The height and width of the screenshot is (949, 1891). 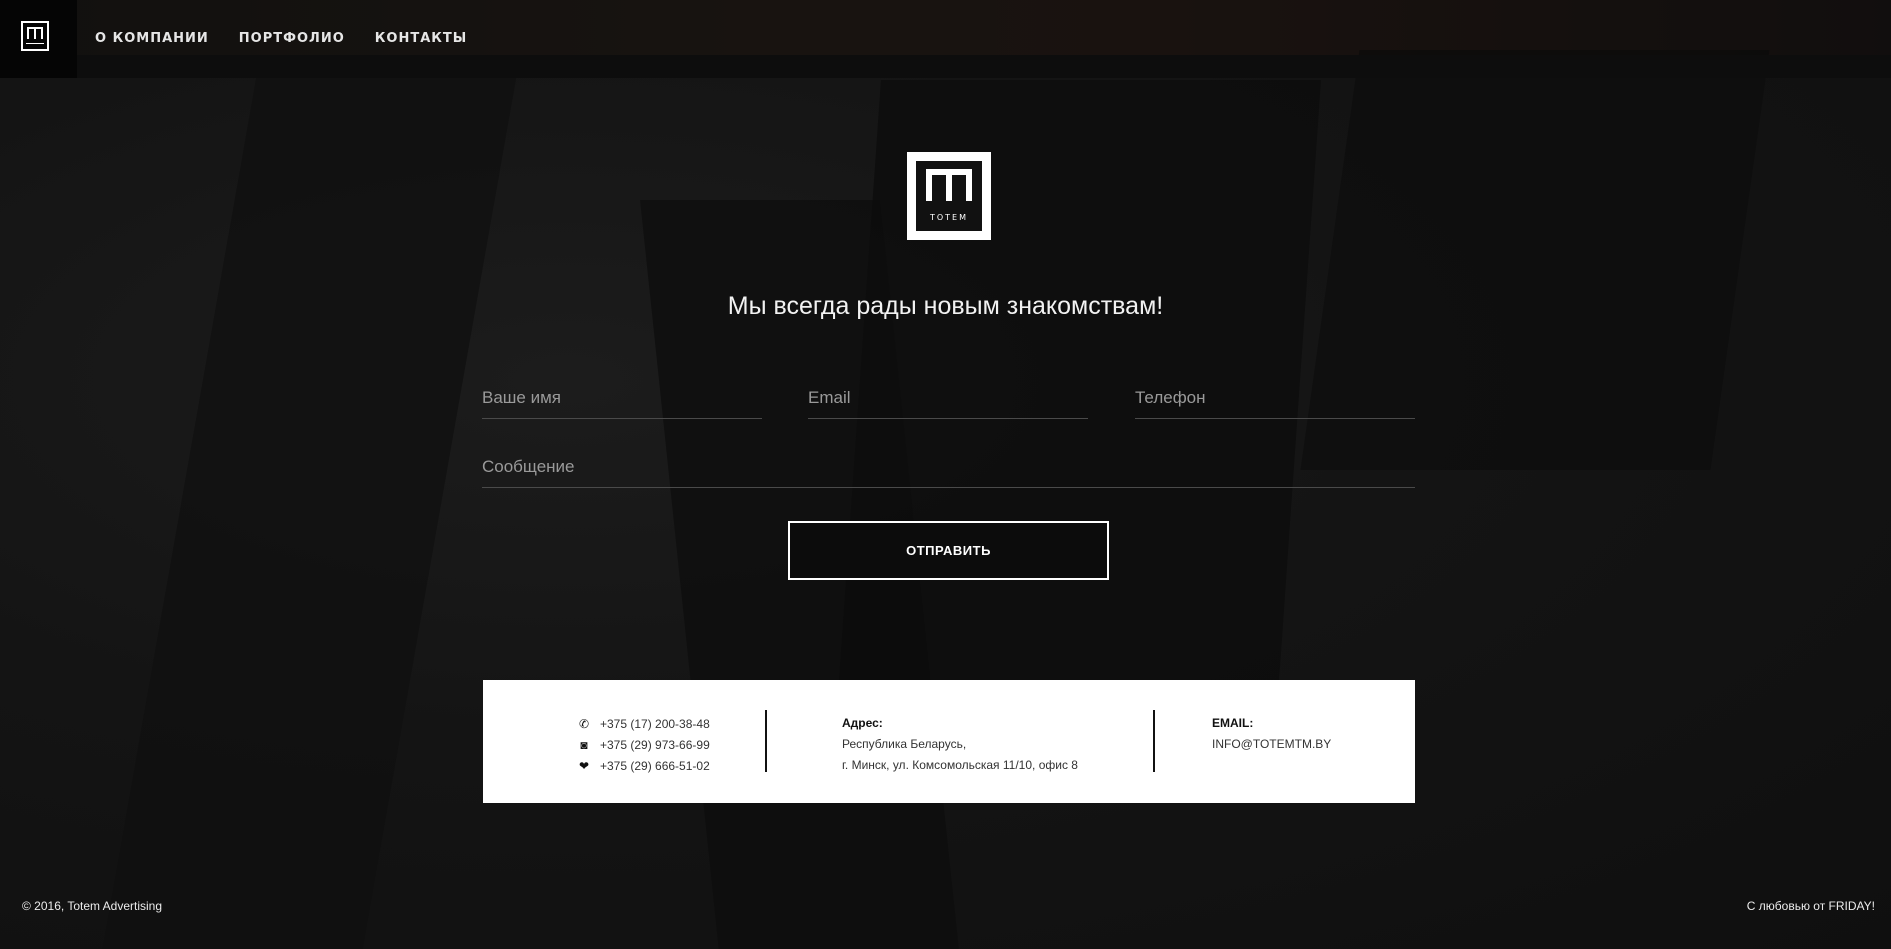 What do you see at coordinates (622, 398) in the screenshot?
I see `name-field` at bounding box center [622, 398].